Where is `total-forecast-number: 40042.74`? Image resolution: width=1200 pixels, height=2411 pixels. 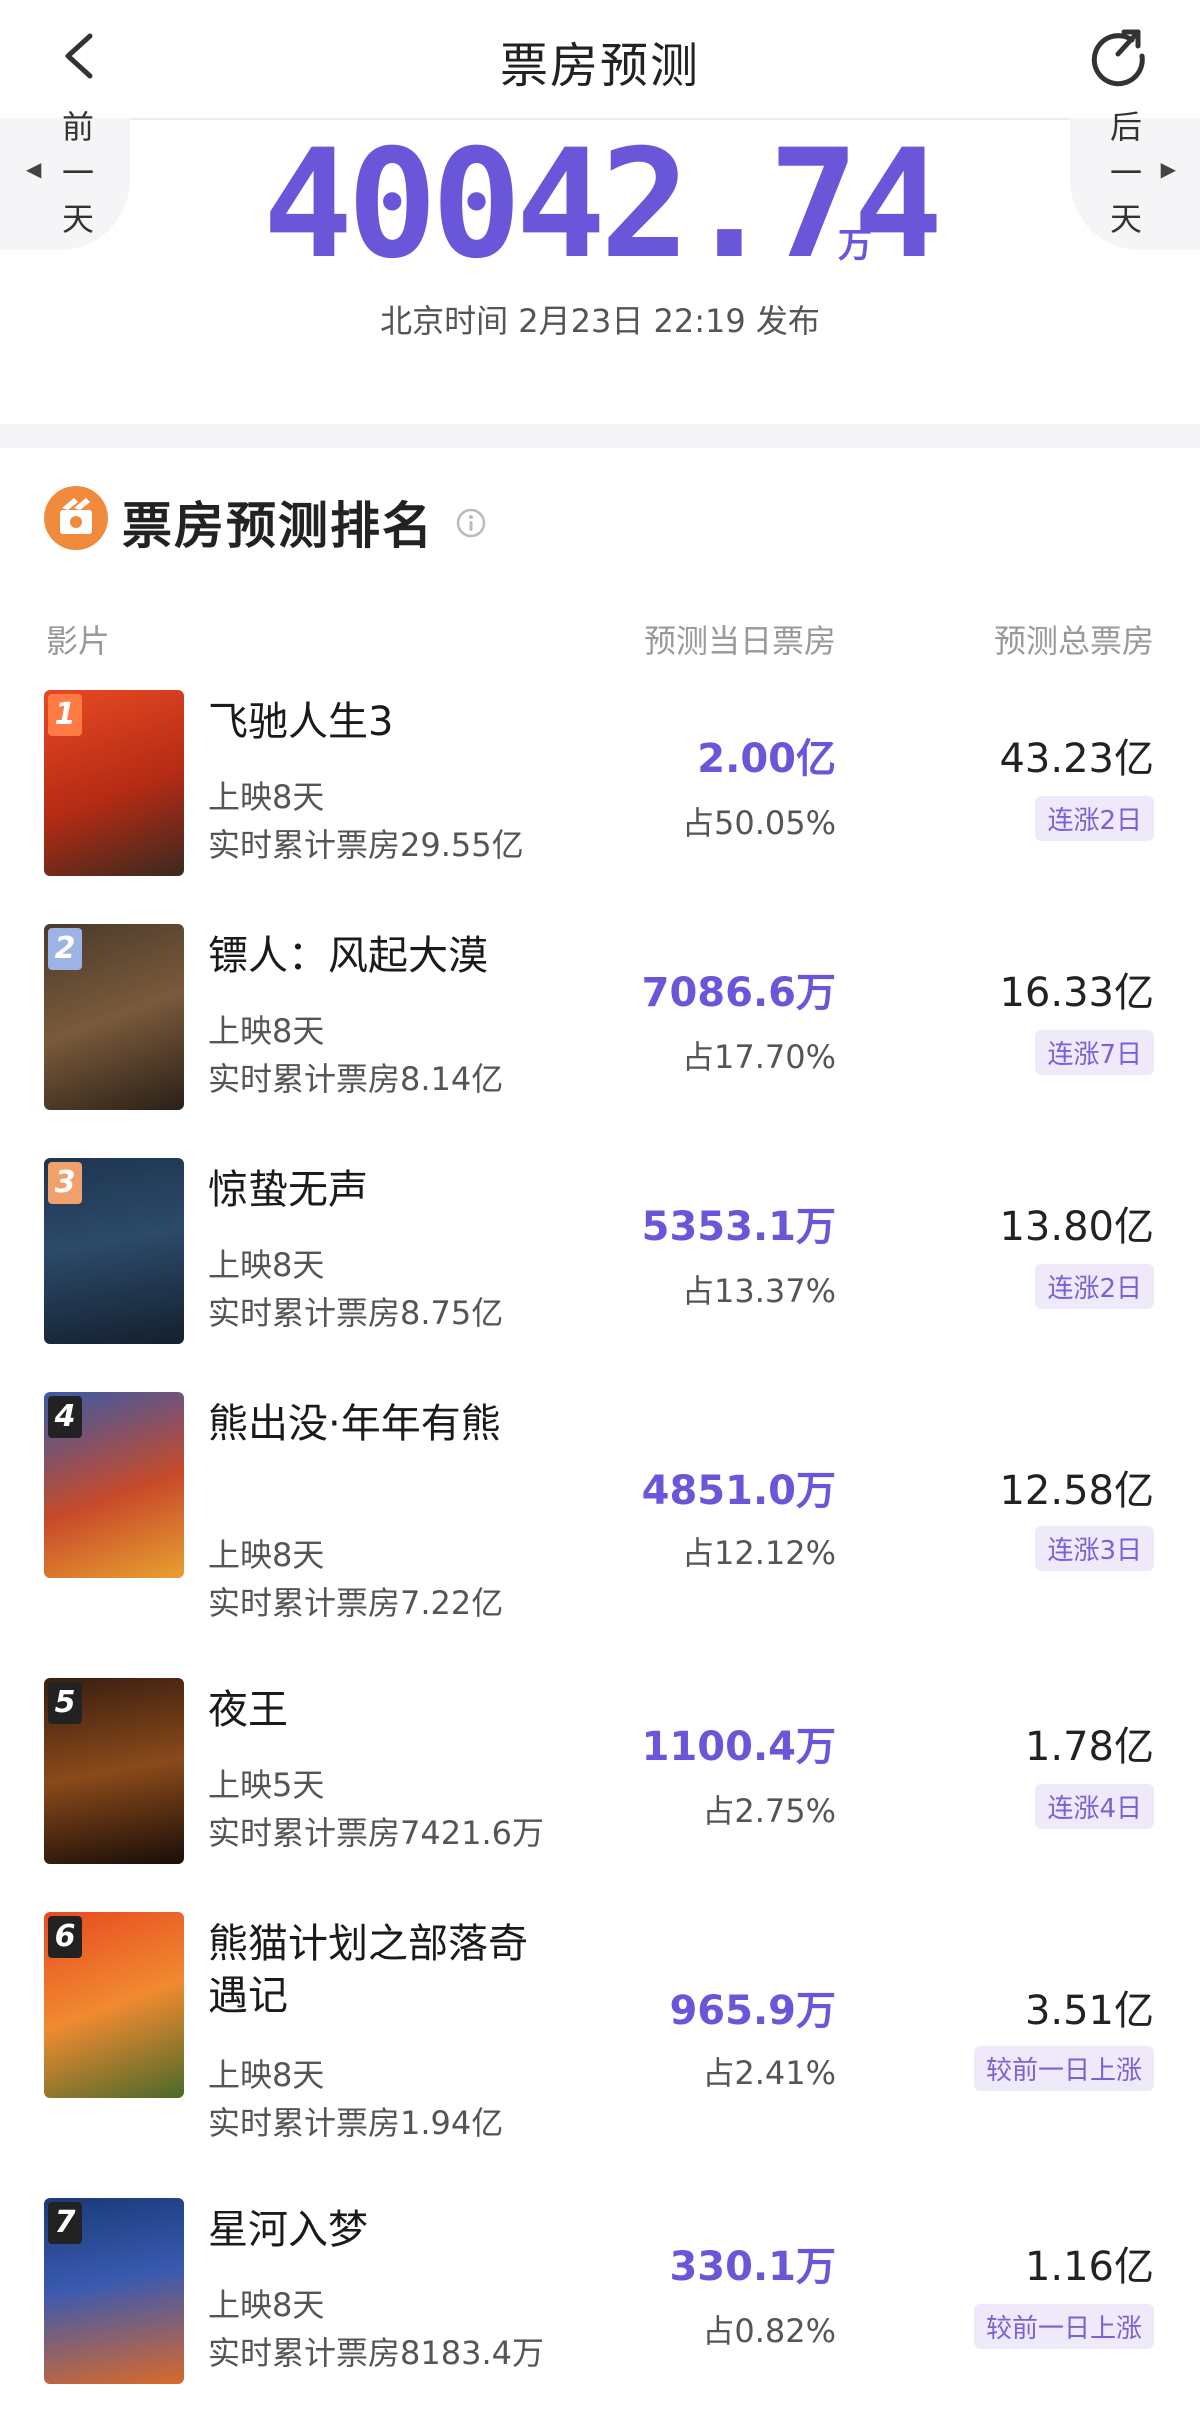 total-forecast-number: 40042.74 is located at coordinates (602, 205).